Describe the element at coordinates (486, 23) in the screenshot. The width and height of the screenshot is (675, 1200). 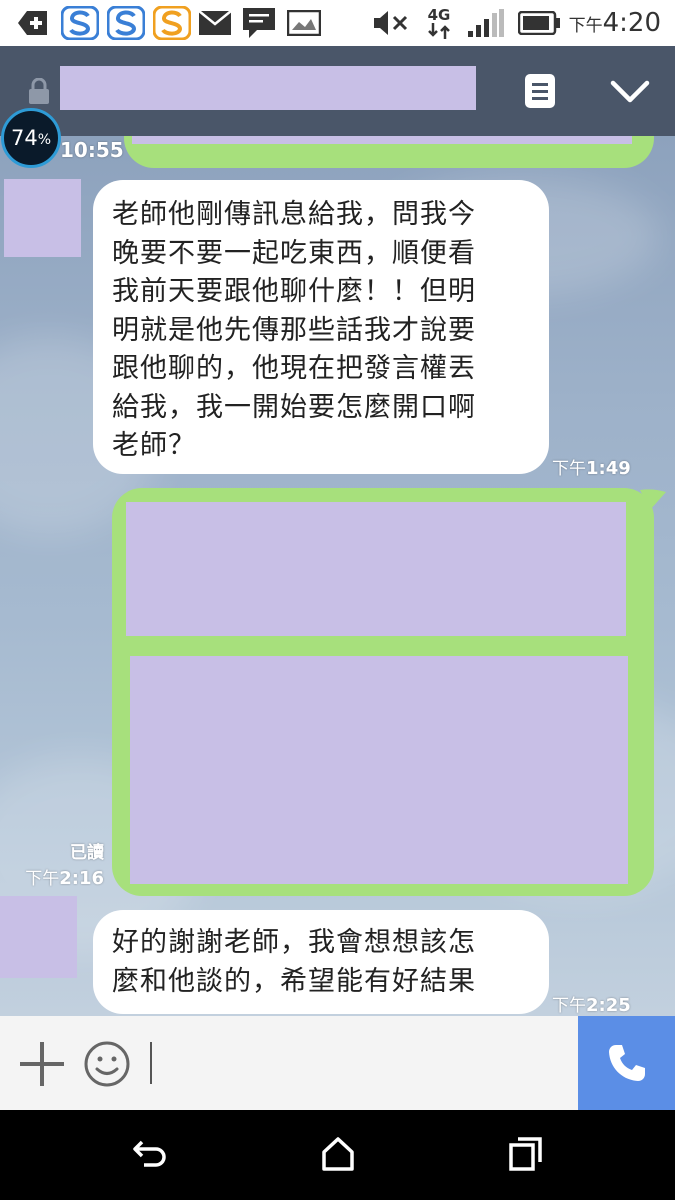
I see `signal-icon` at that location.